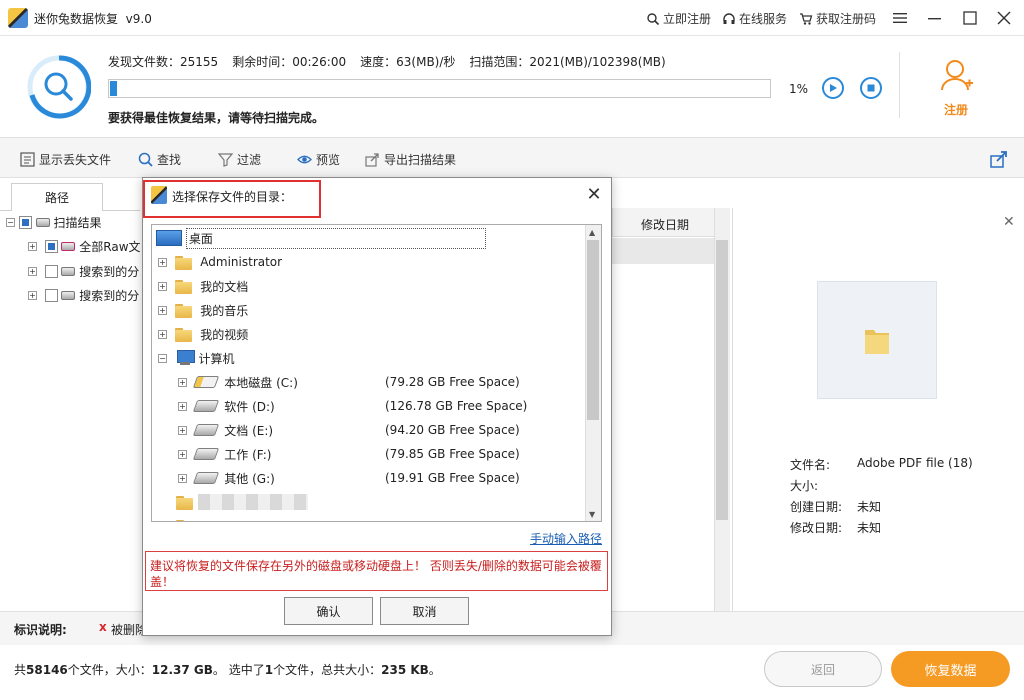  Describe the element at coordinates (68, 271) in the screenshot. I see `drive-icon` at that location.